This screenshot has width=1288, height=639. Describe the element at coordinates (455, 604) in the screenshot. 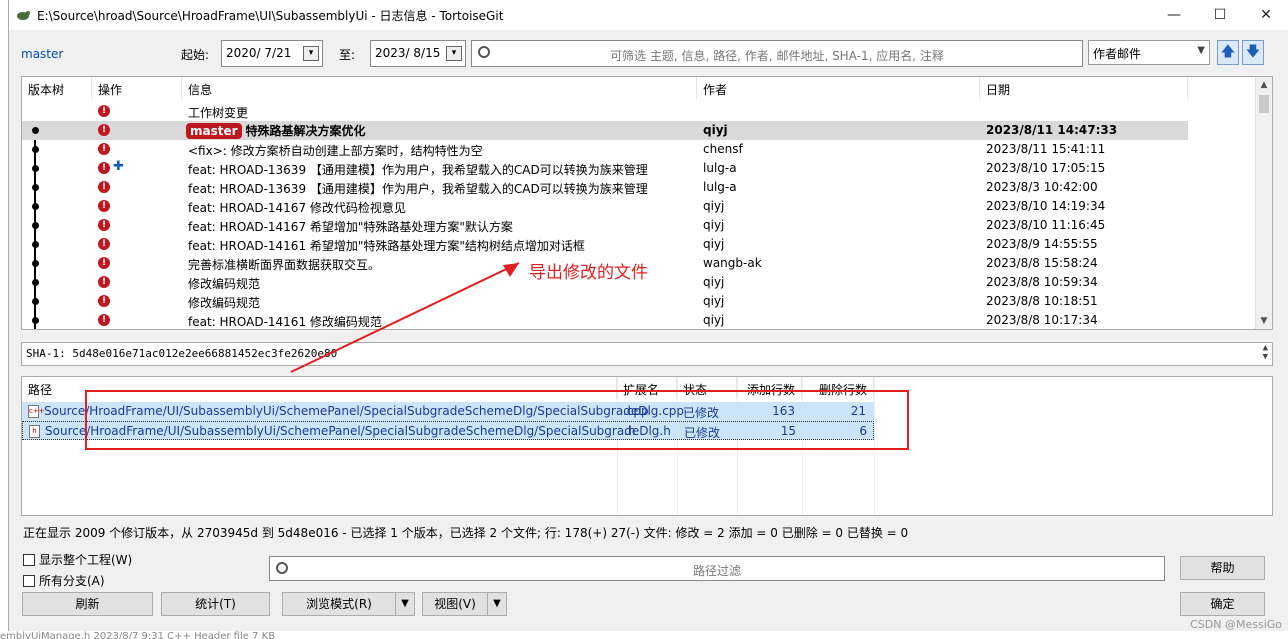

I see `view-button: 视图(V)` at that location.